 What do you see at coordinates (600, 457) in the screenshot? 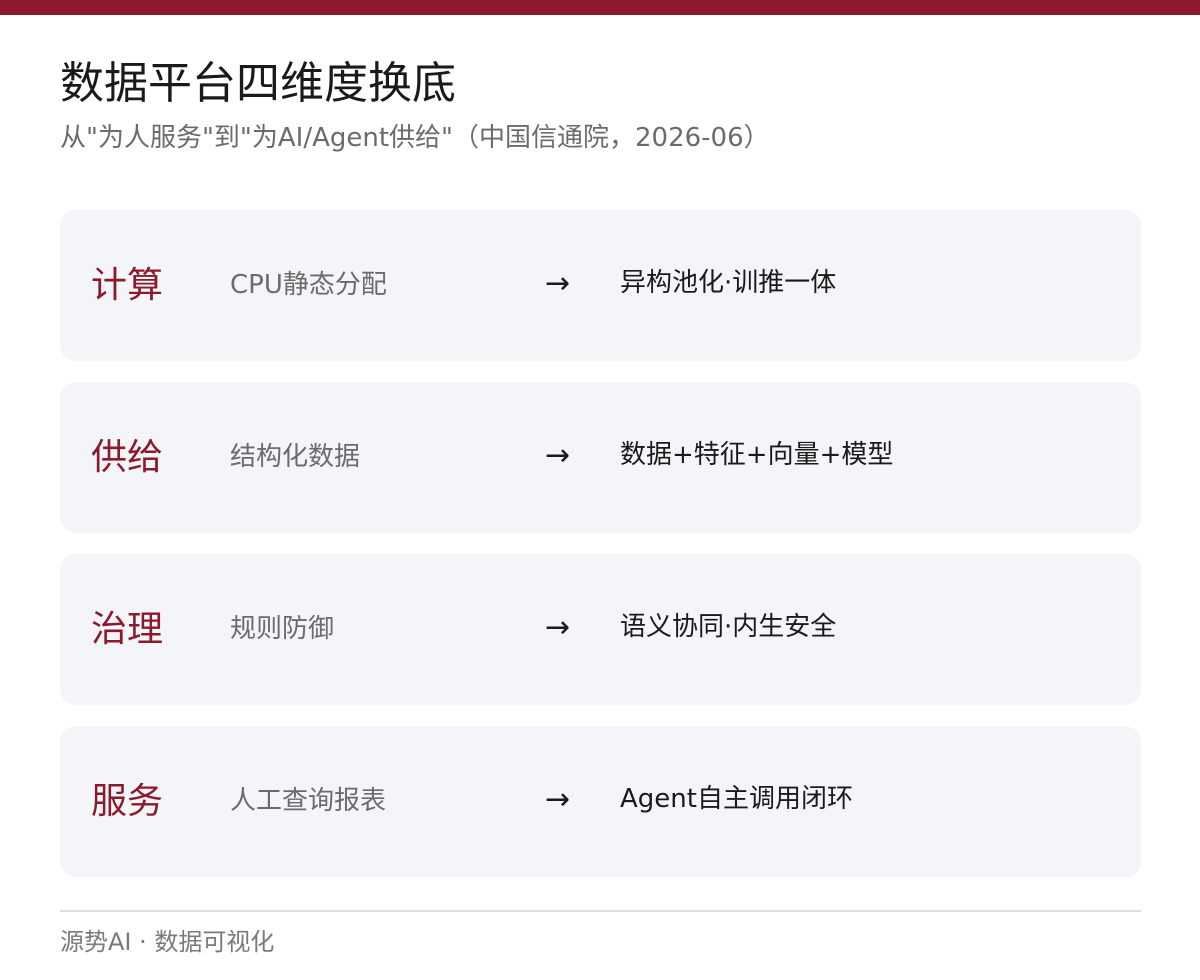
I see `dimension-row-supply: 供给 结构化数据 → 数据+特征+向量+模型` at bounding box center [600, 457].